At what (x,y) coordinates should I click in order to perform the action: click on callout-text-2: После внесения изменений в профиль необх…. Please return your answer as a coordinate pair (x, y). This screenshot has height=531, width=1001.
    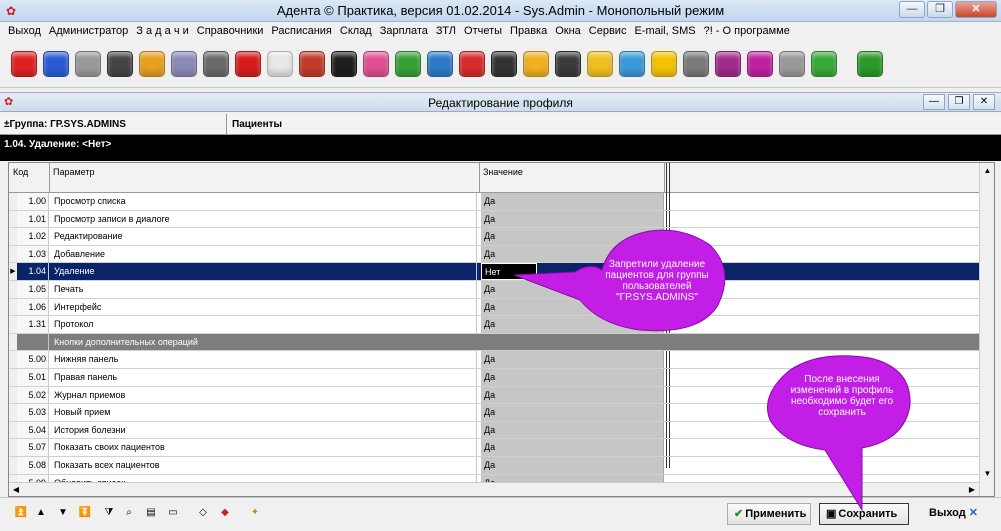
    Looking at the image, I should click on (842, 396).